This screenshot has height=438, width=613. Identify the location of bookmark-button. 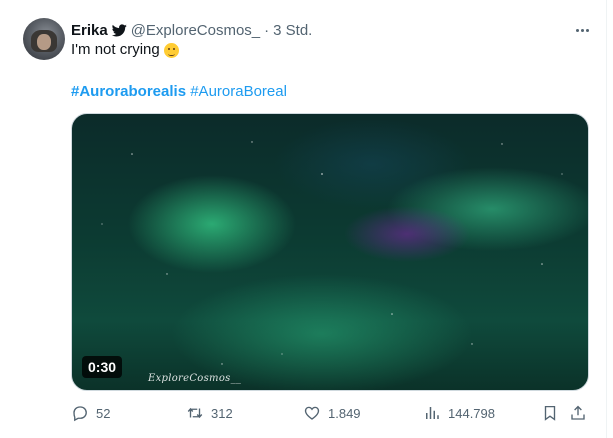
(550, 413).